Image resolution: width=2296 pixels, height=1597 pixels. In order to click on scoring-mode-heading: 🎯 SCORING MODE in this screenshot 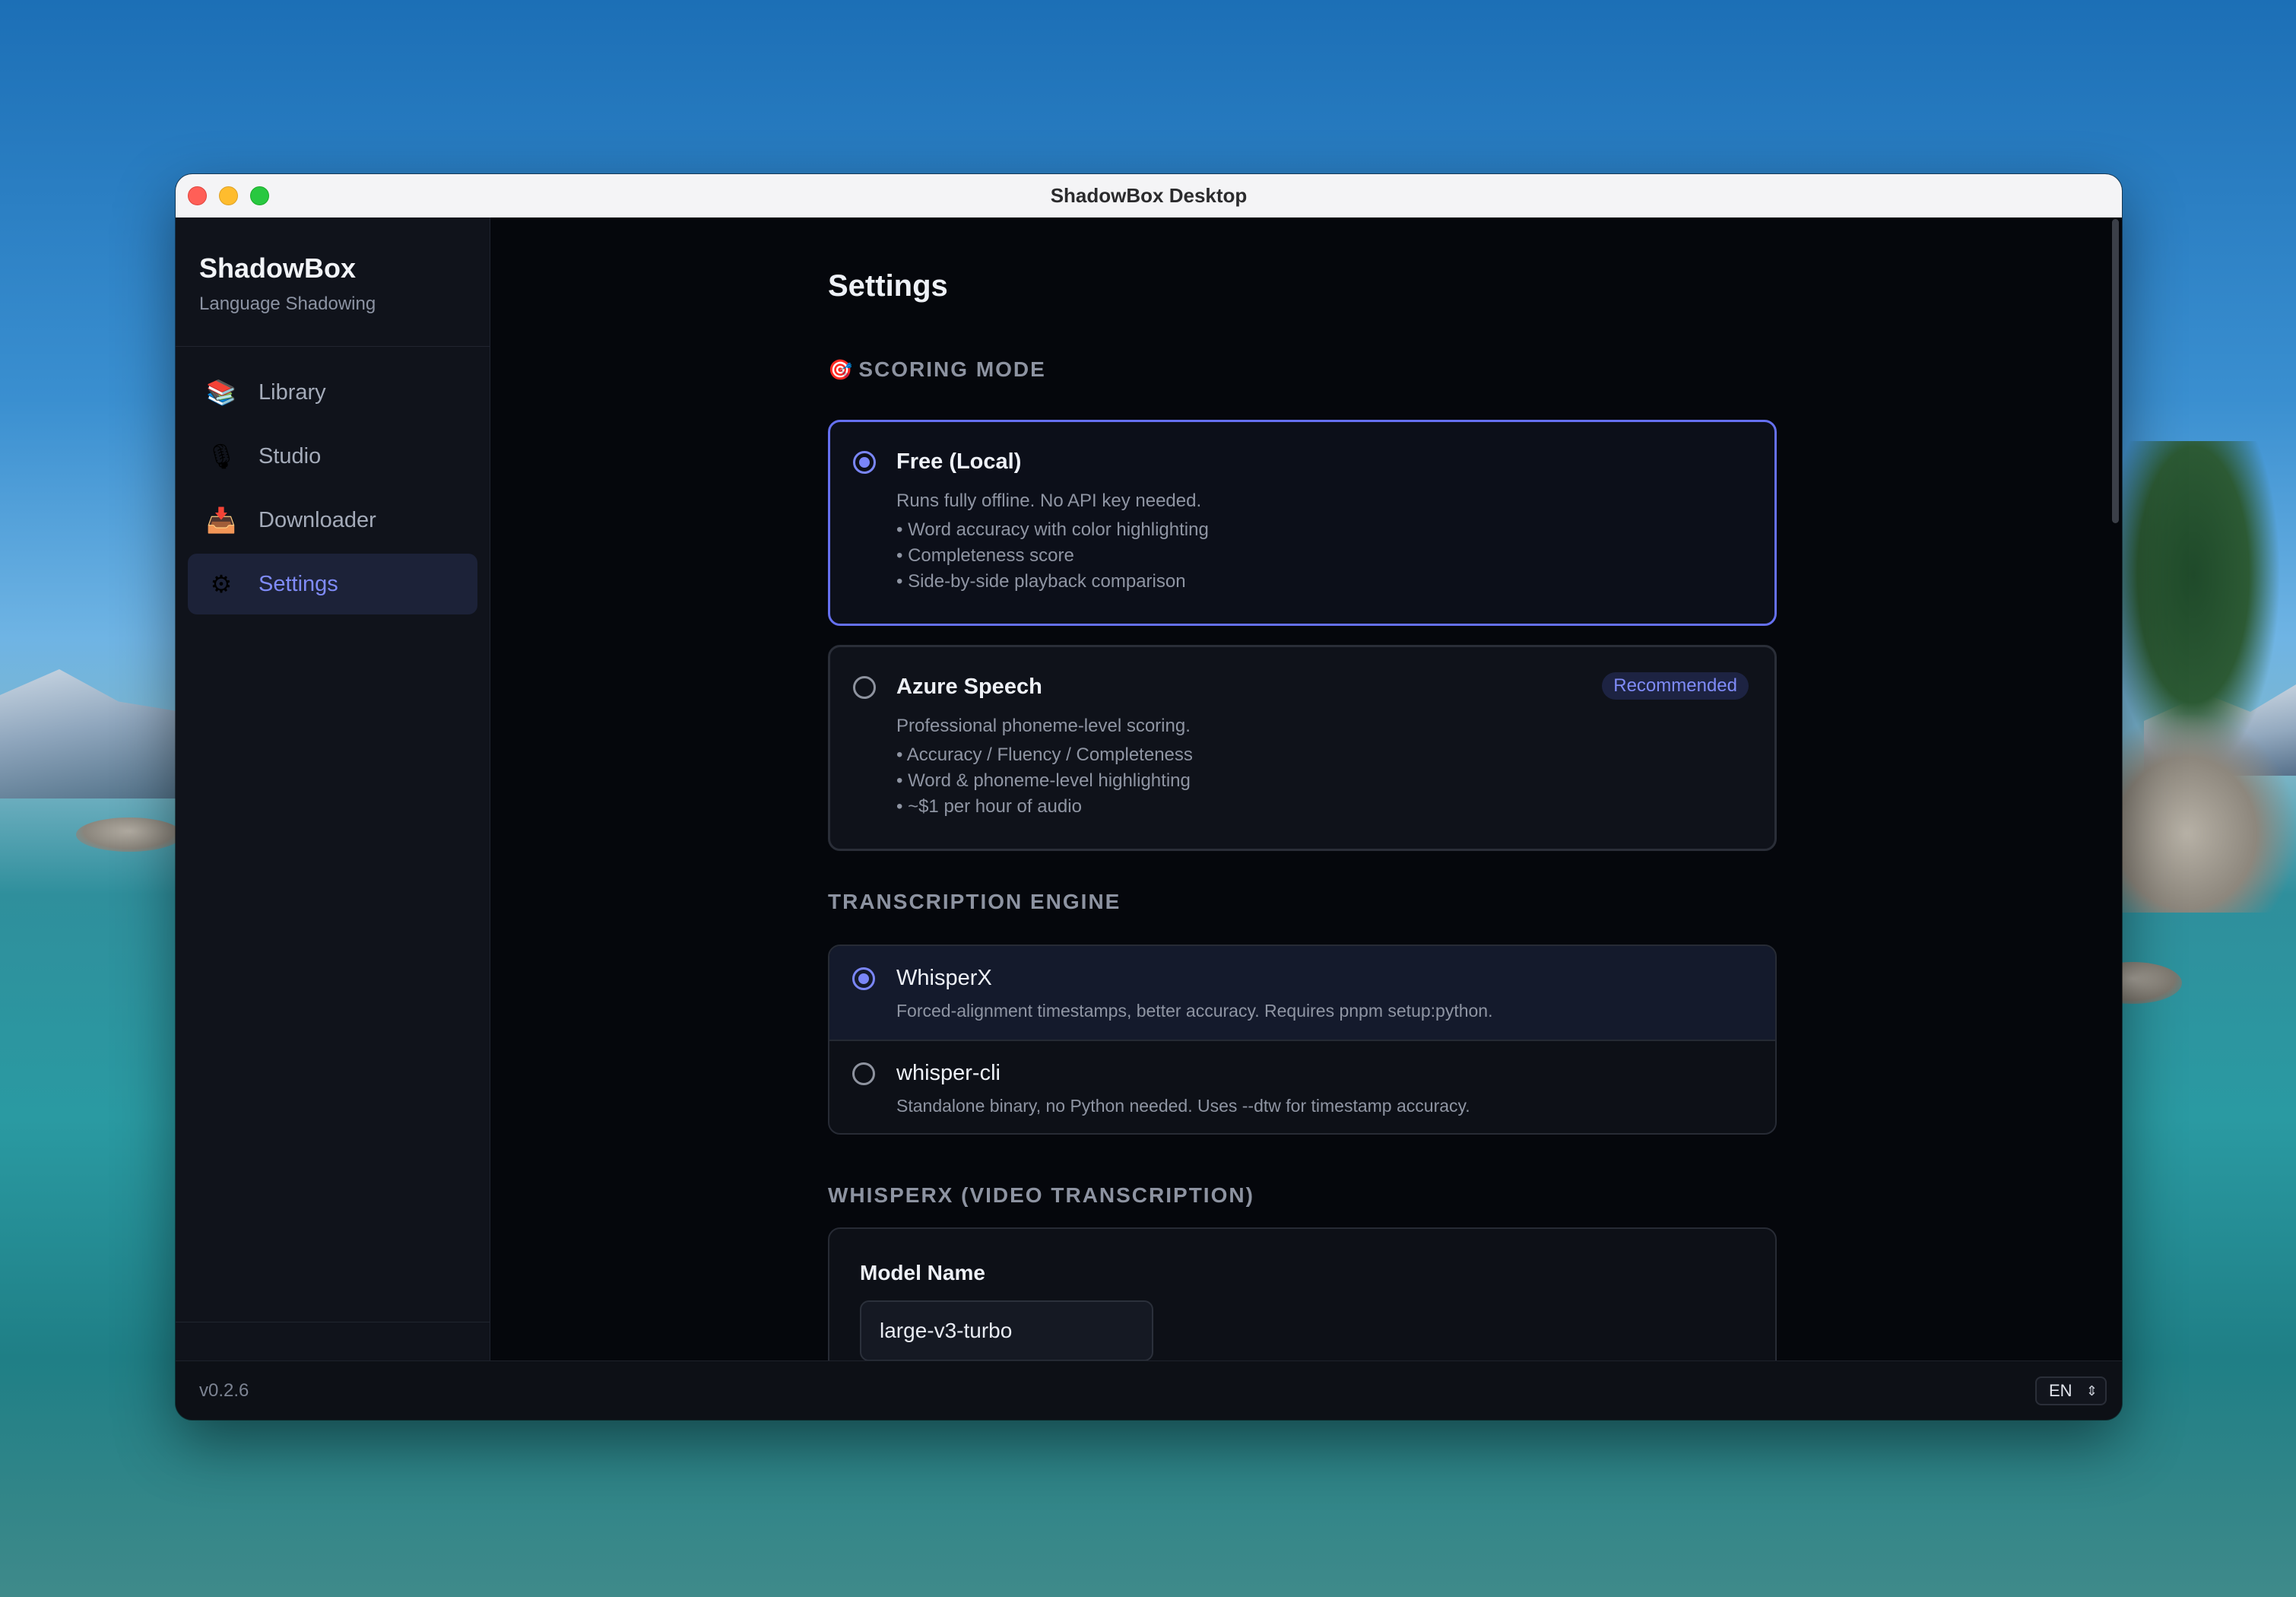, I will do `click(937, 369)`.